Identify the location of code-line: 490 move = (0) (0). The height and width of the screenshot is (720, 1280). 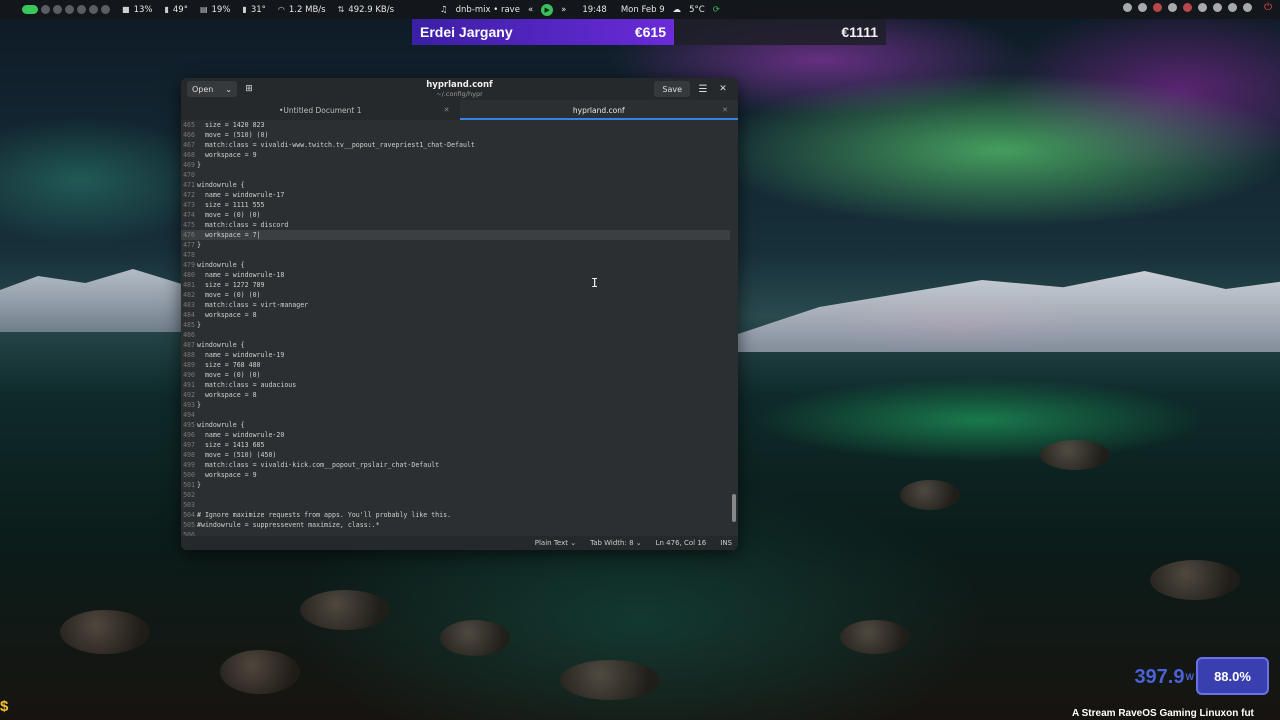
(455, 375).